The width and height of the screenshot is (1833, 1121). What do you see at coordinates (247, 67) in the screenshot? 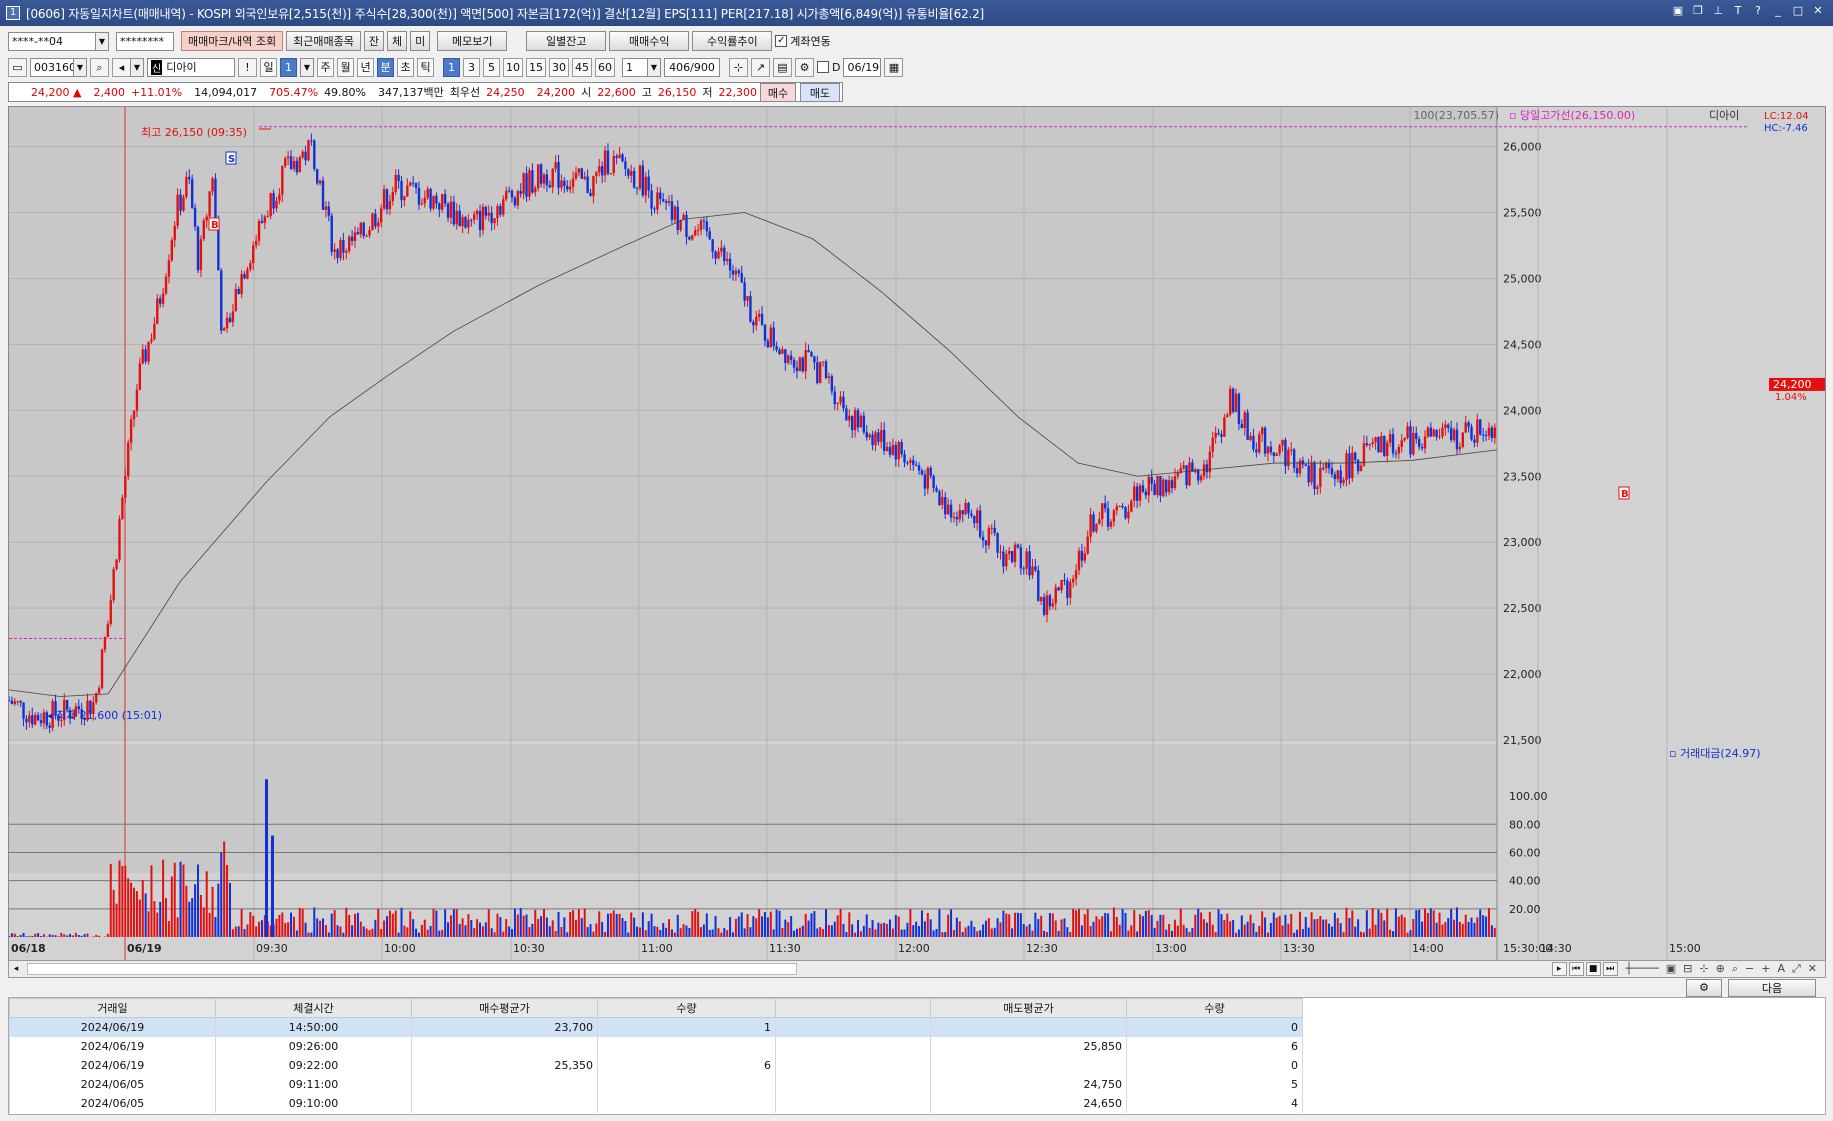
I see `alert-button: !` at bounding box center [247, 67].